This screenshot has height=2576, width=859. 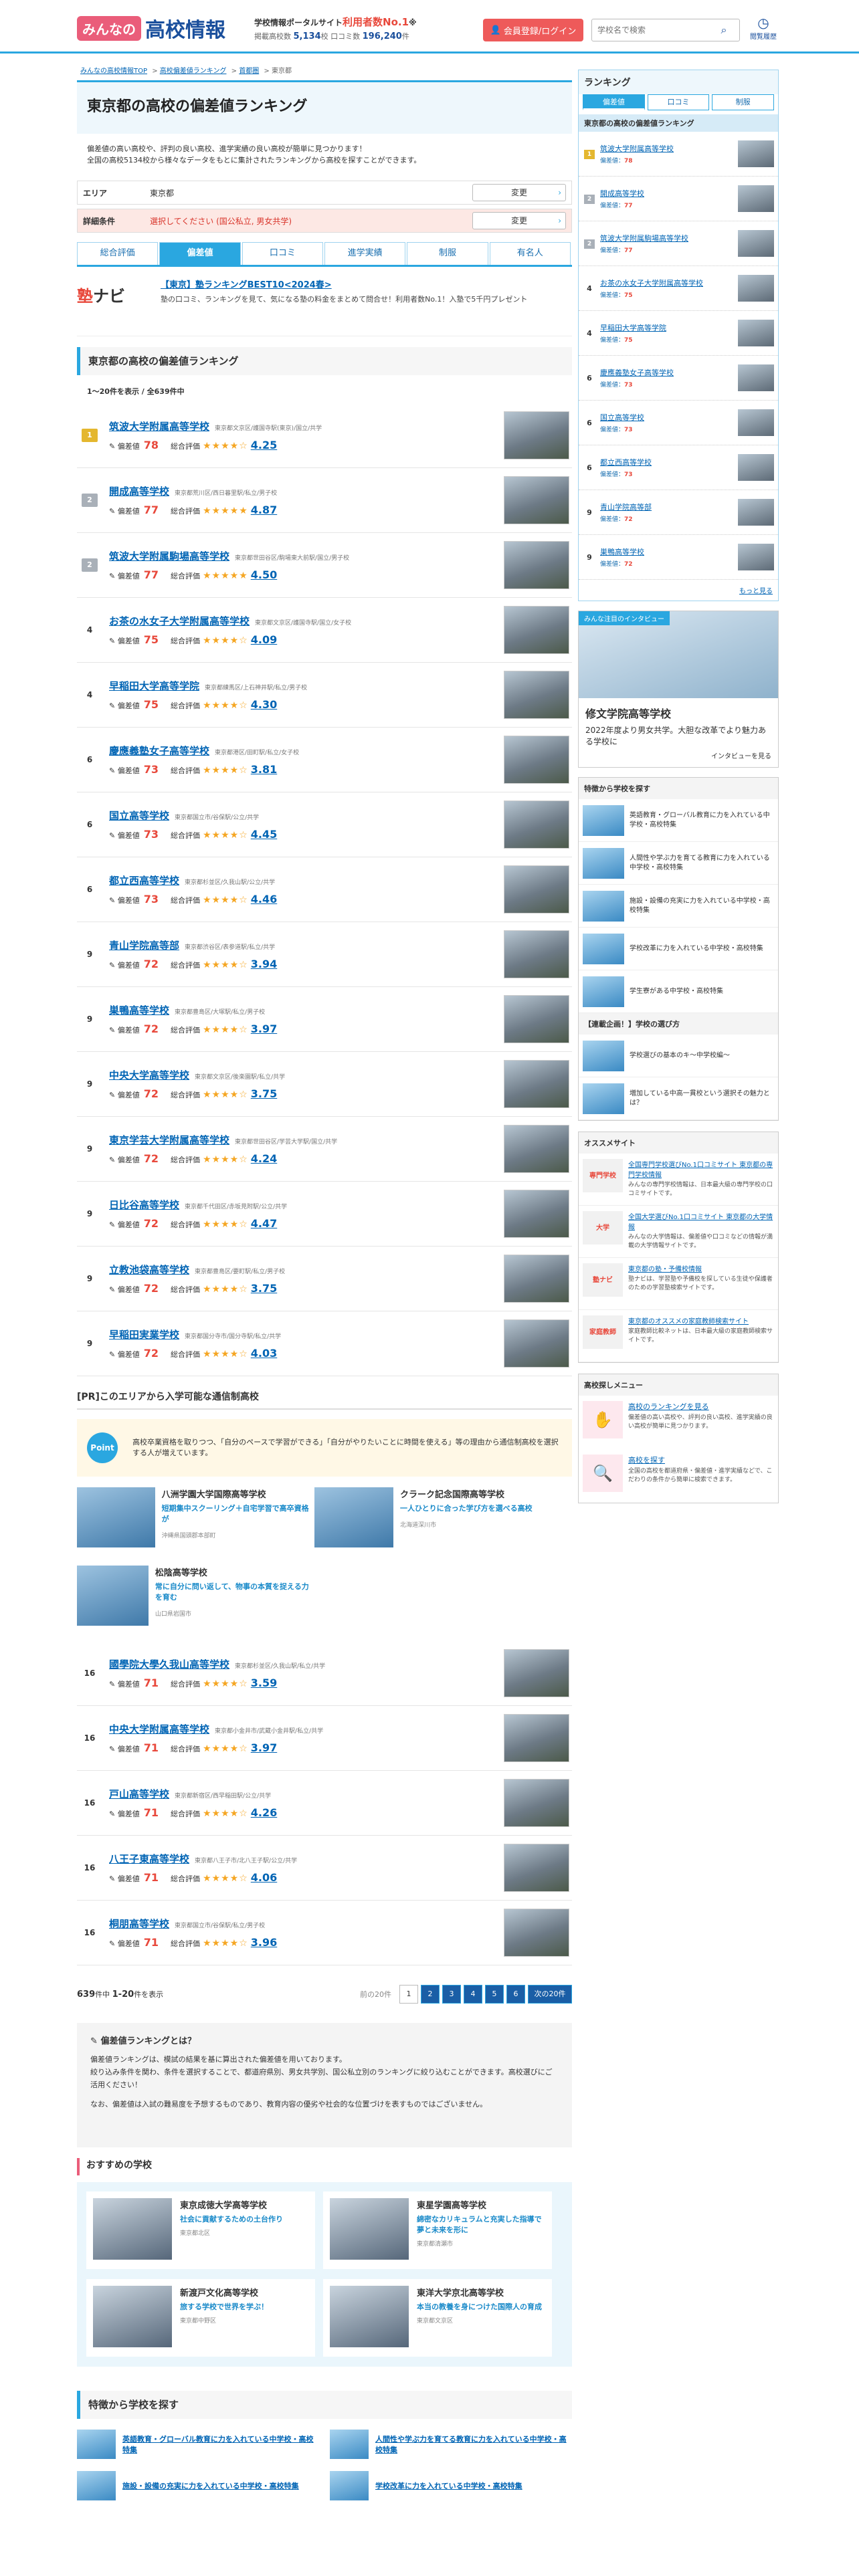 I want to click on review-score: 4.87, so click(x=264, y=510).